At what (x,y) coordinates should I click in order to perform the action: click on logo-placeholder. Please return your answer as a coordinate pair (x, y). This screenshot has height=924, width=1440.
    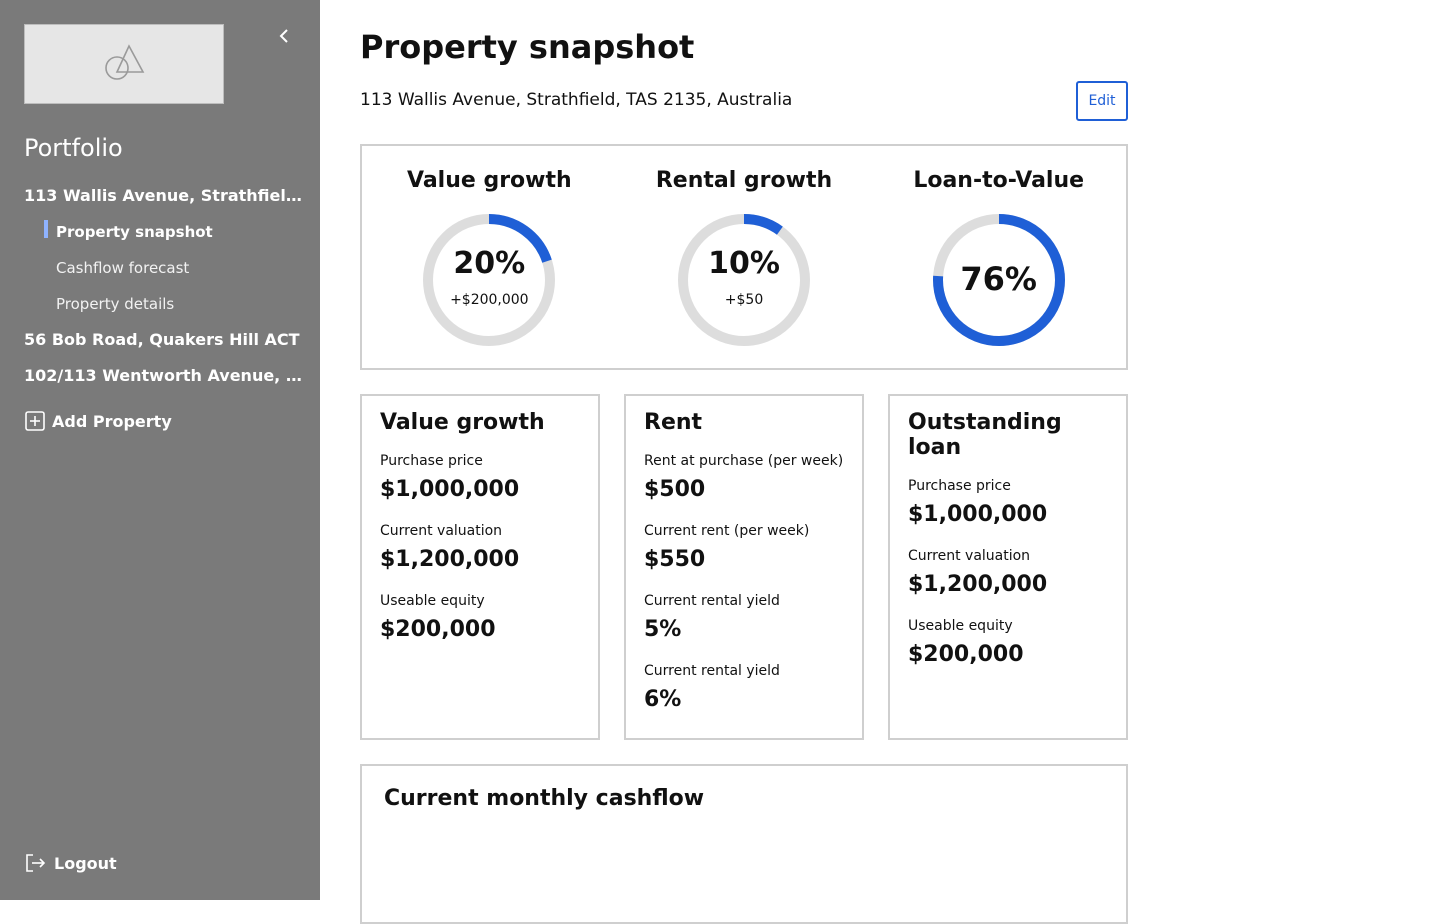
    Looking at the image, I should click on (124, 64).